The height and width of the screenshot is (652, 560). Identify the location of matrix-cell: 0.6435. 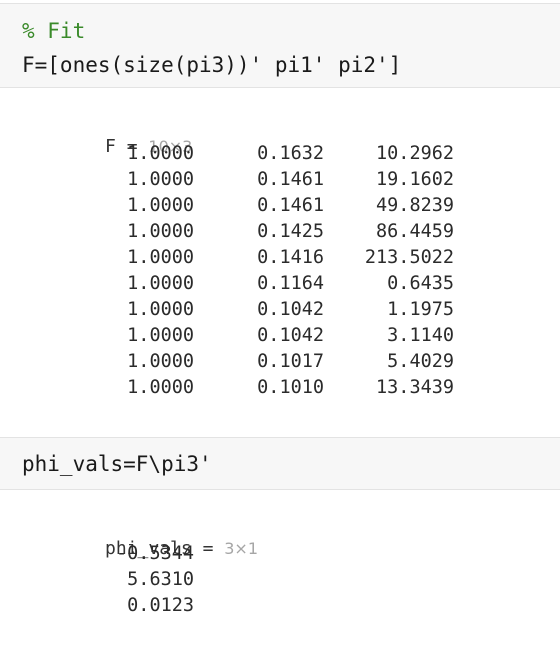
(420, 283).